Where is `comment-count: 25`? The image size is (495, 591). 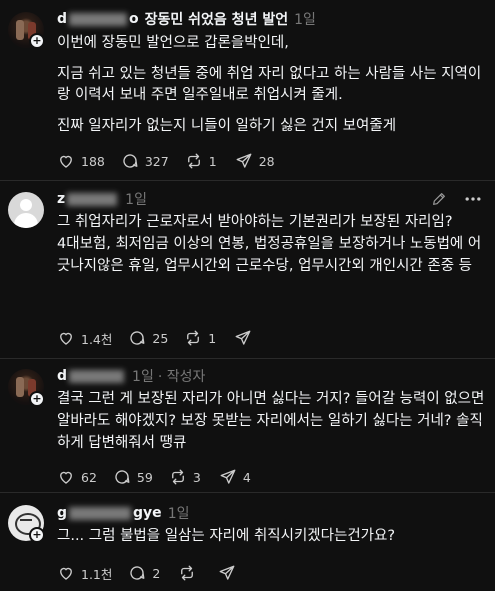 comment-count: 25 is located at coordinates (160, 338).